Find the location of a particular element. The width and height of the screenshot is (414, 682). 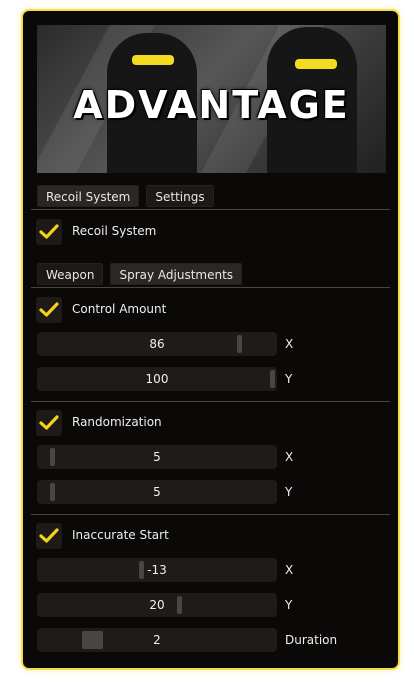

main-tabs: Recoil System Settings is located at coordinates (125, 196).